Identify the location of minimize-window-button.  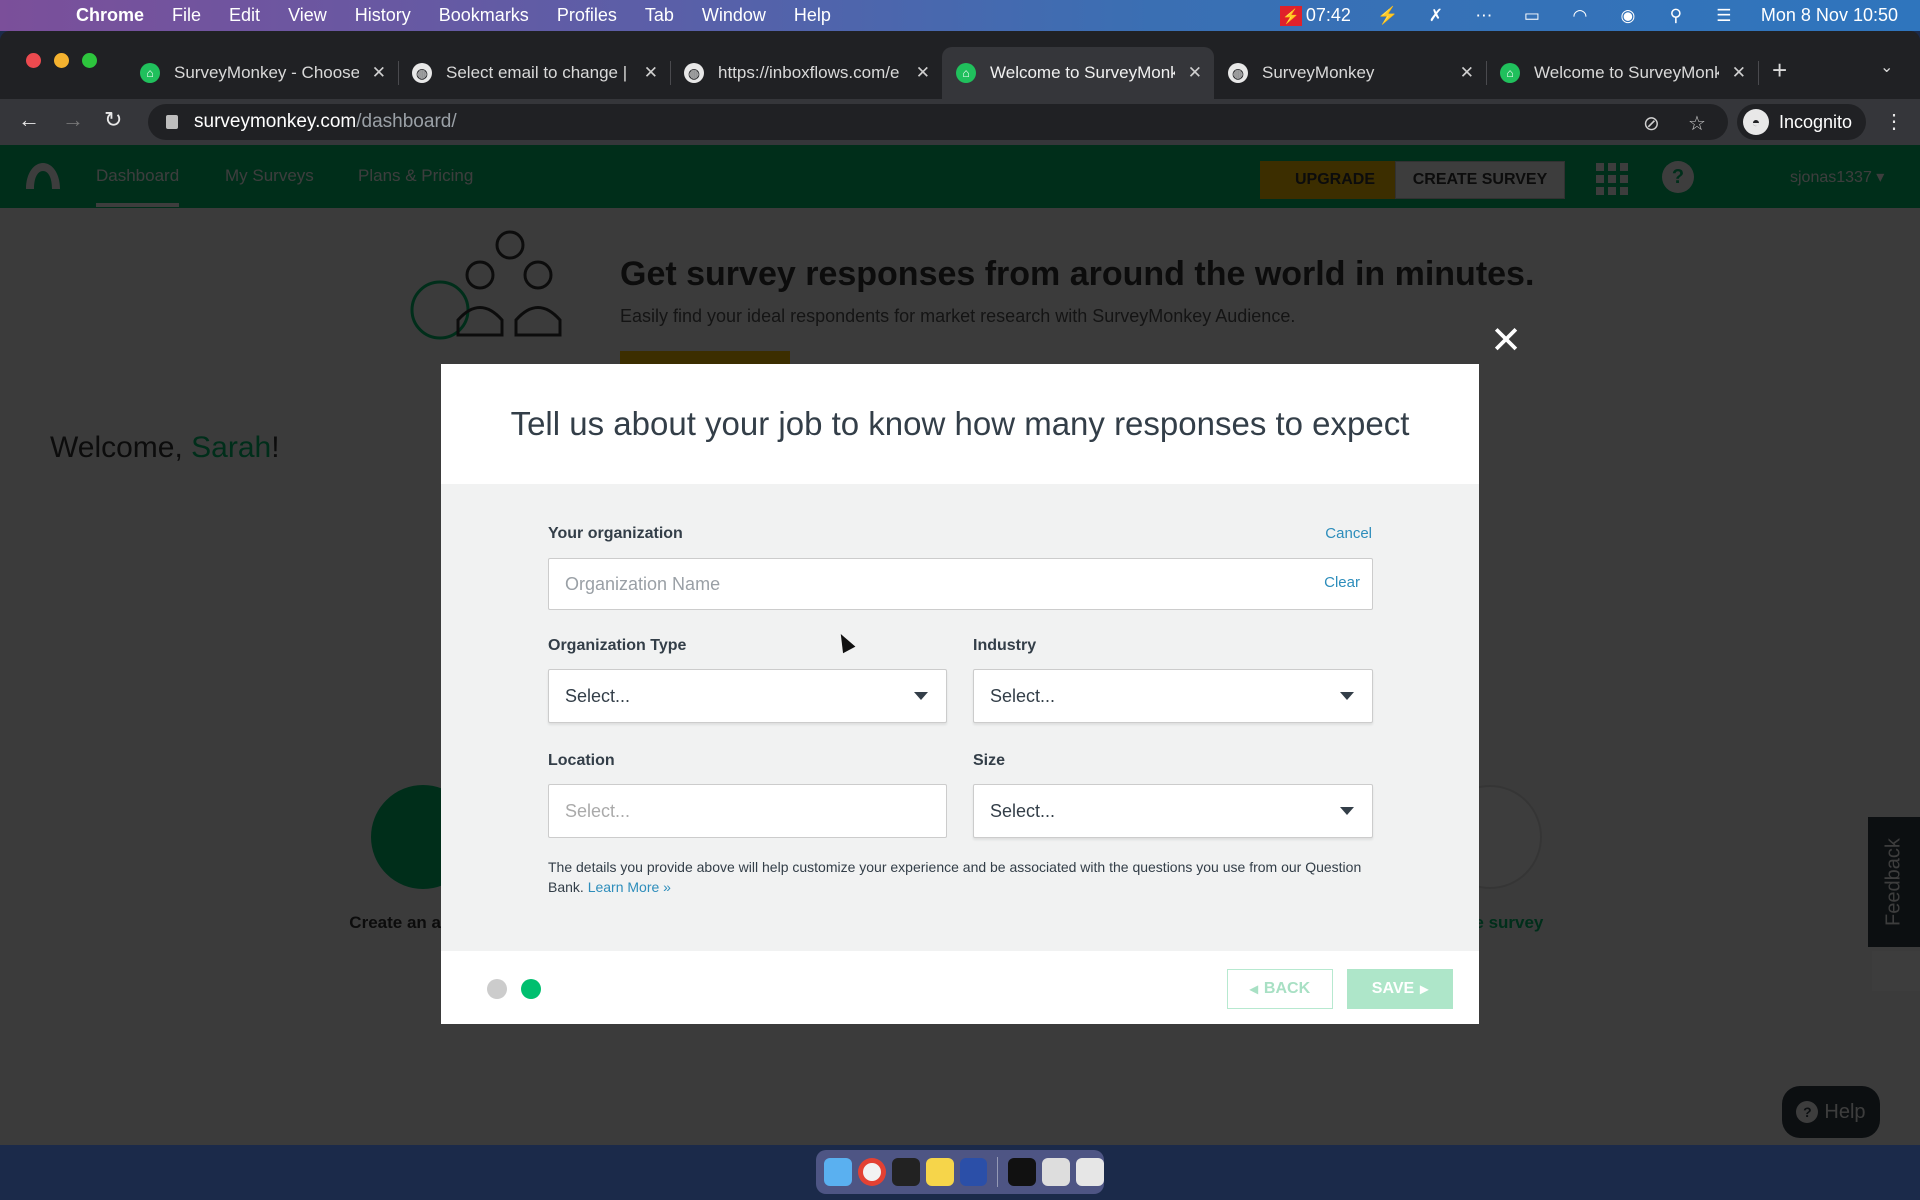
(61, 60).